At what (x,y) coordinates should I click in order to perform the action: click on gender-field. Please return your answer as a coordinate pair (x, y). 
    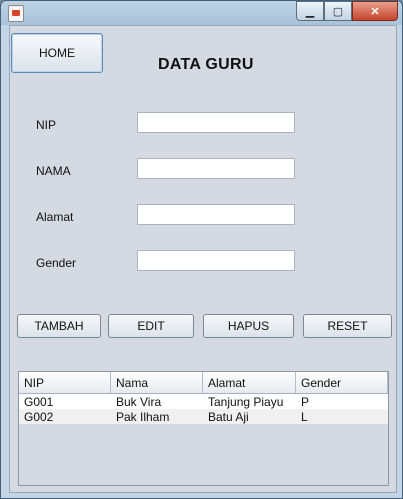
    Looking at the image, I should click on (216, 260).